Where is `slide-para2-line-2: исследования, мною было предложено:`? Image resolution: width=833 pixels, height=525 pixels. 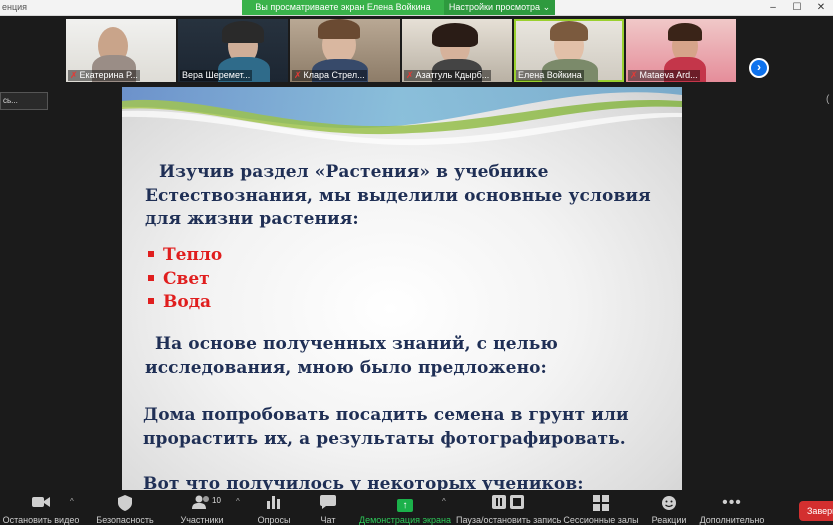 slide-para2-line-2: исследования, мною было предложено: is located at coordinates (346, 368).